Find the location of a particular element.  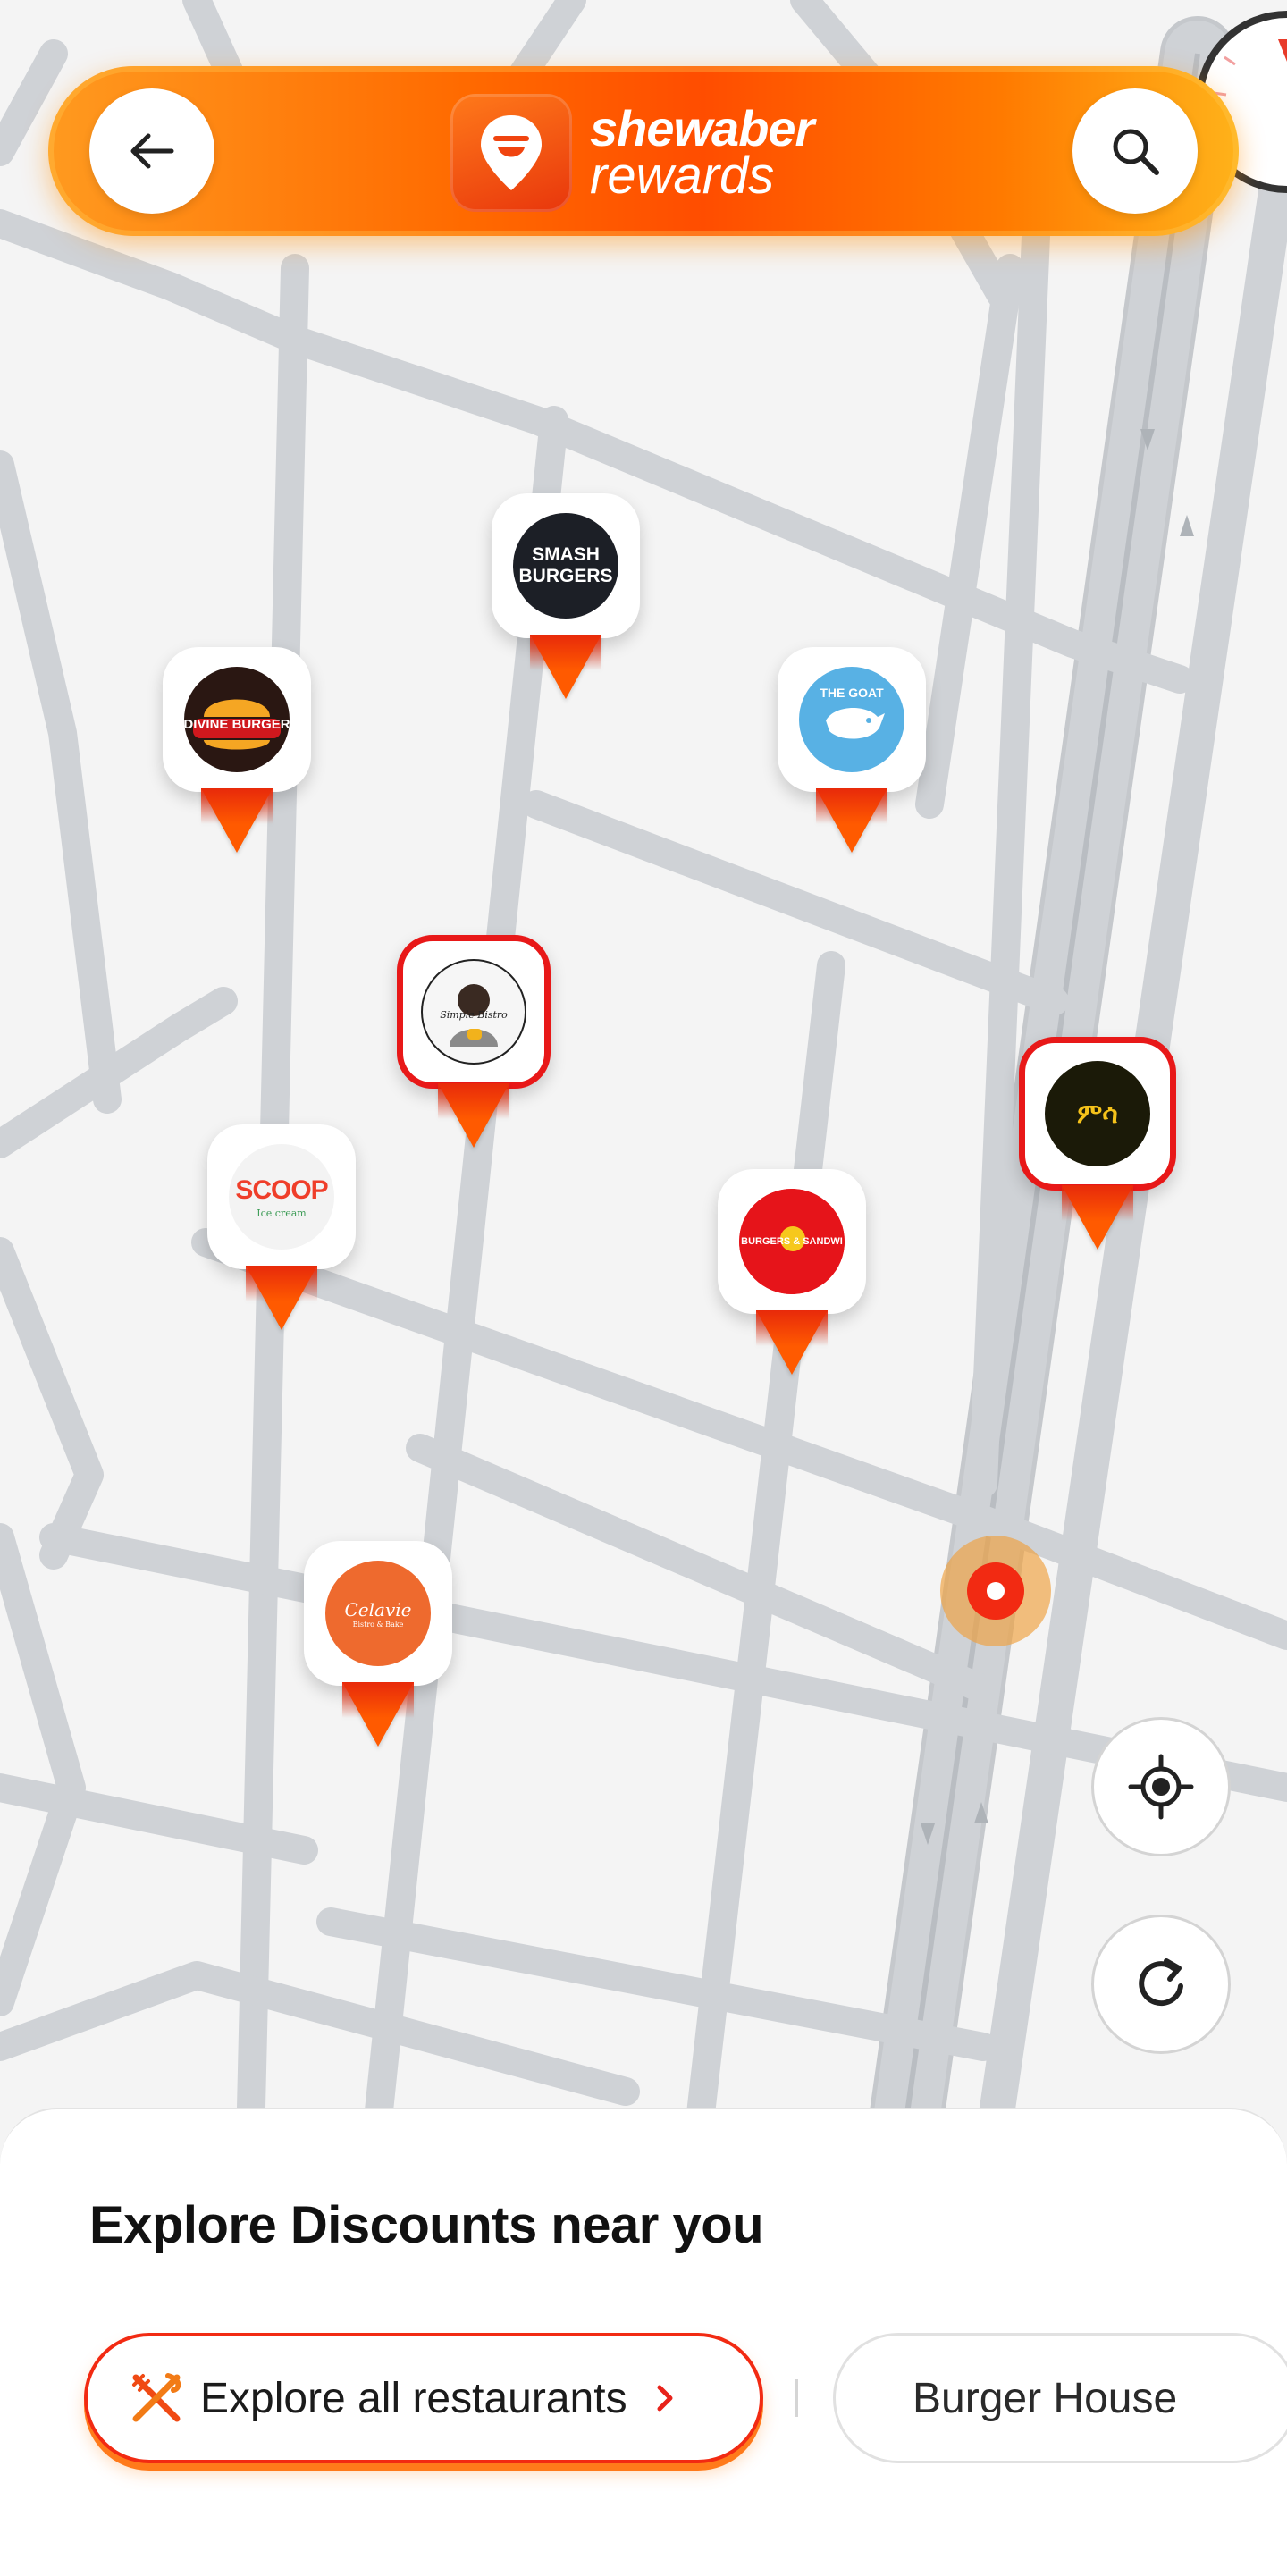

recenter-button is located at coordinates (1161, 1787).